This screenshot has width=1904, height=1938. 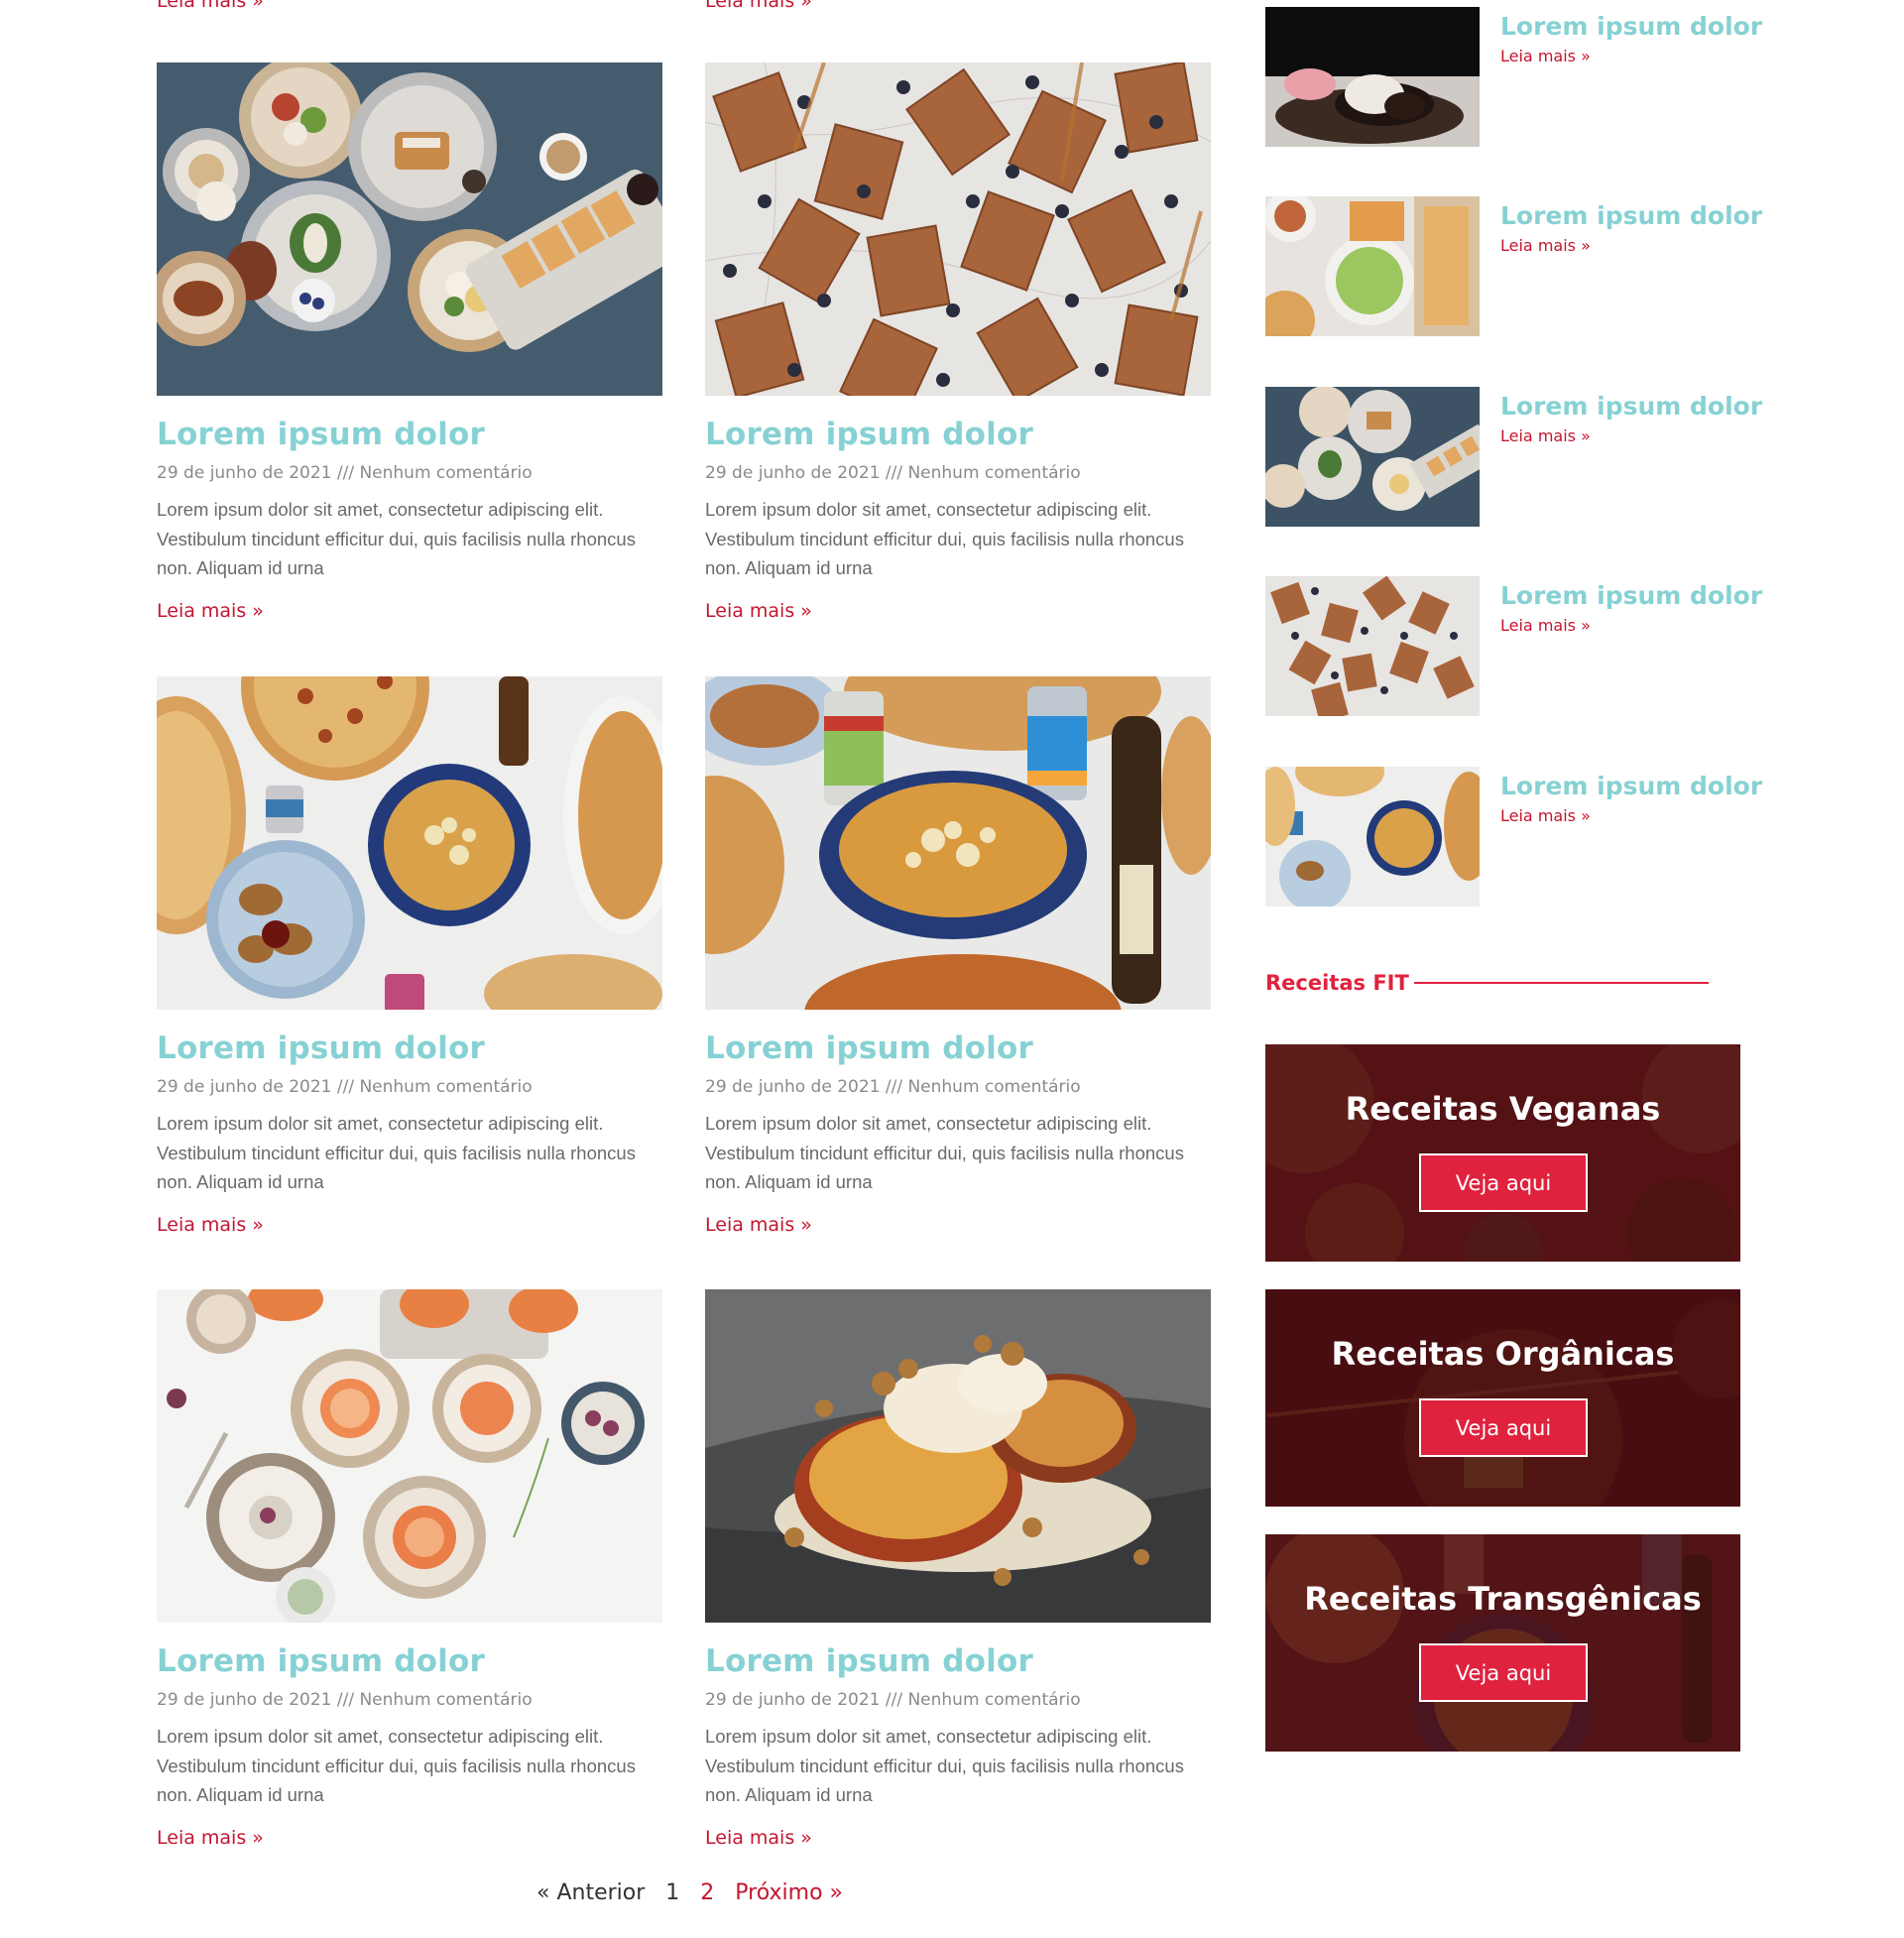 What do you see at coordinates (409, 1456) in the screenshot?
I see `post-thumbnail-grapefruit` at bounding box center [409, 1456].